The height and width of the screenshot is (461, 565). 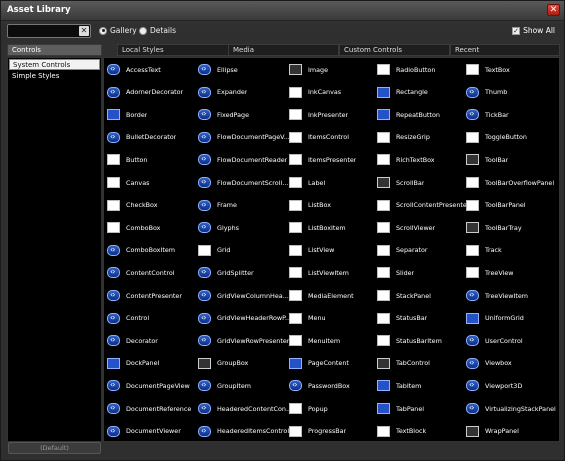 I want to click on asset-item: Rectangle, so click(x=424, y=92).